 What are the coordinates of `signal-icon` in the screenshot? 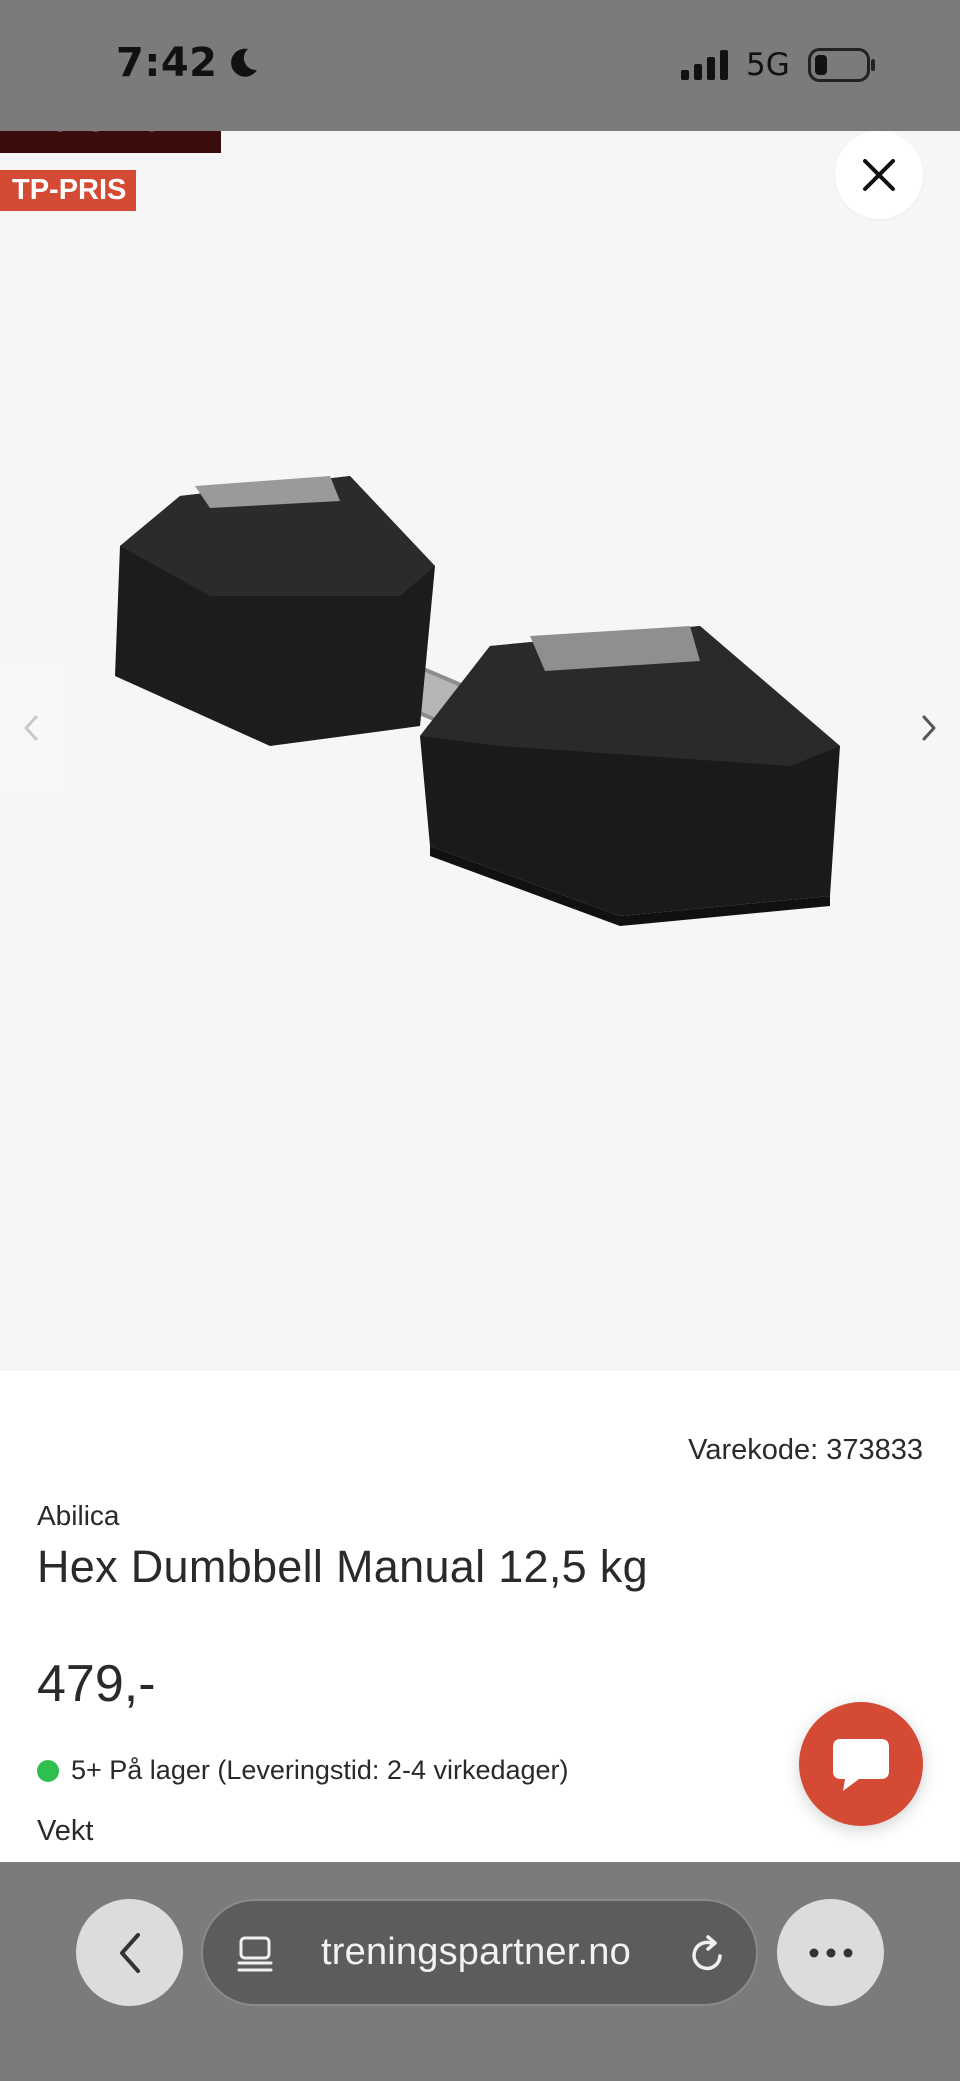 It's located at (704, 65).